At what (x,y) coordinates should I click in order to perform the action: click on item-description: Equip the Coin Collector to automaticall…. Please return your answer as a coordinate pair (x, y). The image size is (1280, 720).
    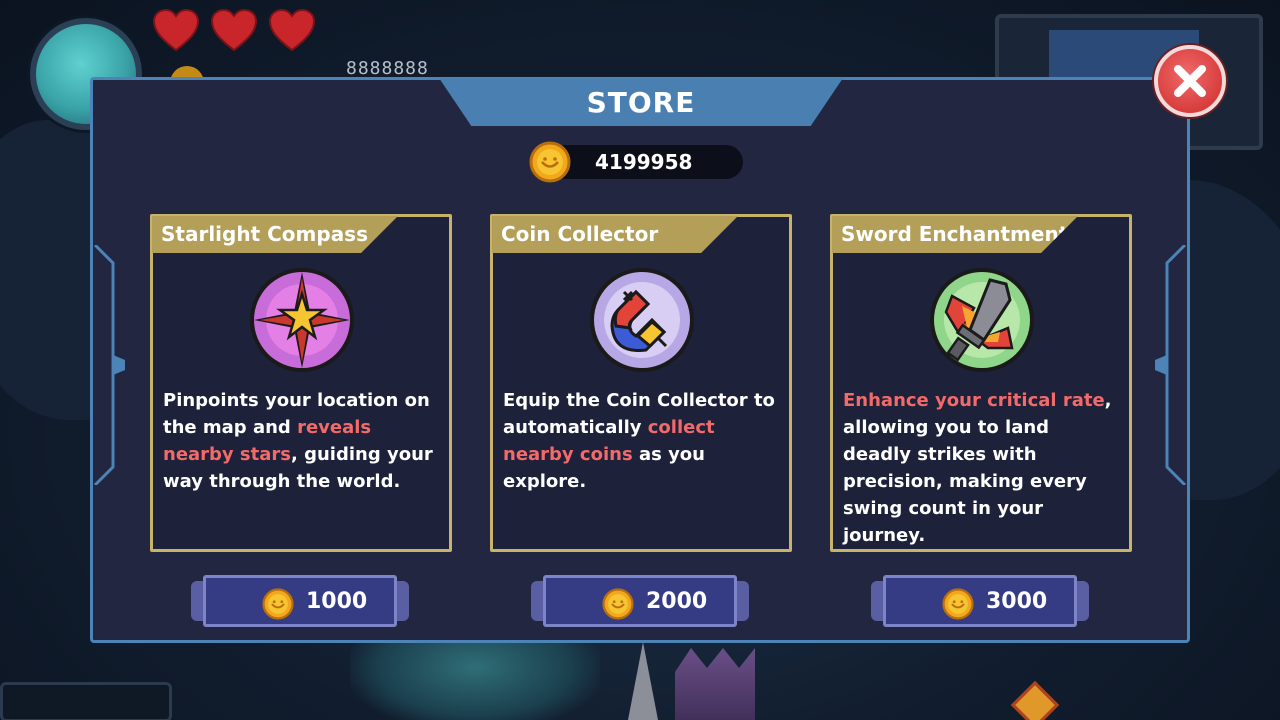
    Looking at the image, I should click on (643, 441).